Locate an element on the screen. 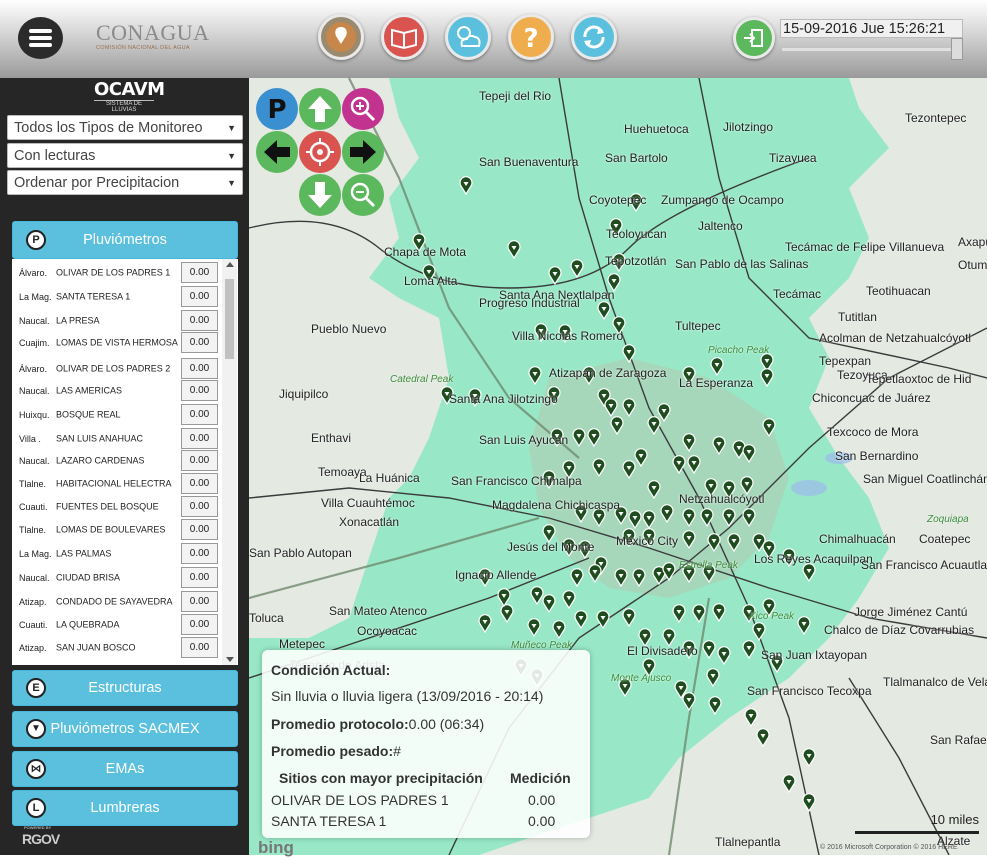 The image size is (987, 858). scroll-up-icon is located at coordinates (230, 264).